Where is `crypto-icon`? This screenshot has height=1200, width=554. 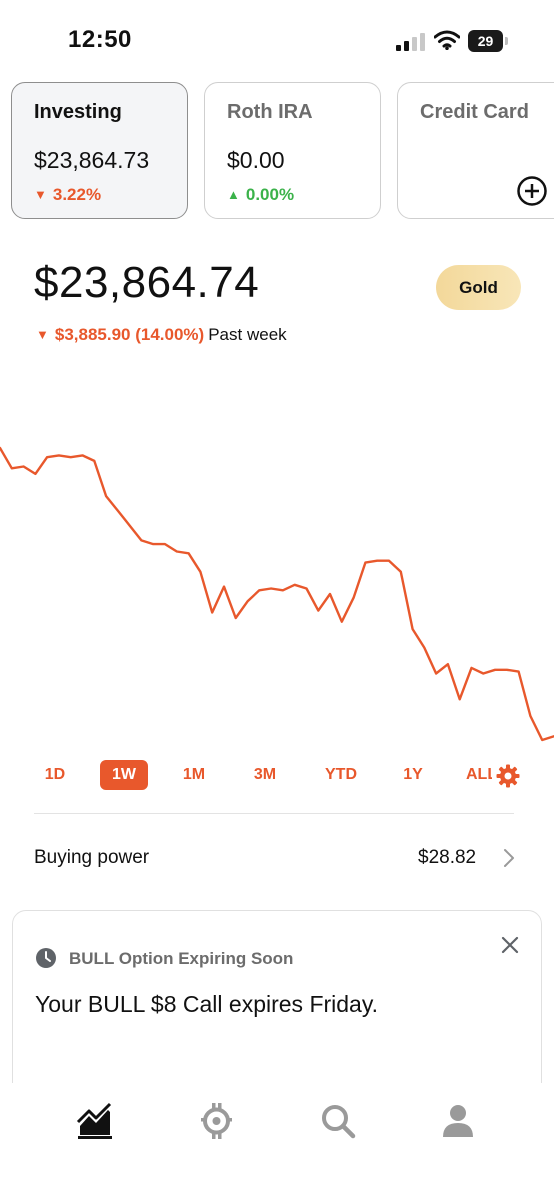
crypto-icon is located at coordinates (216, 1121).